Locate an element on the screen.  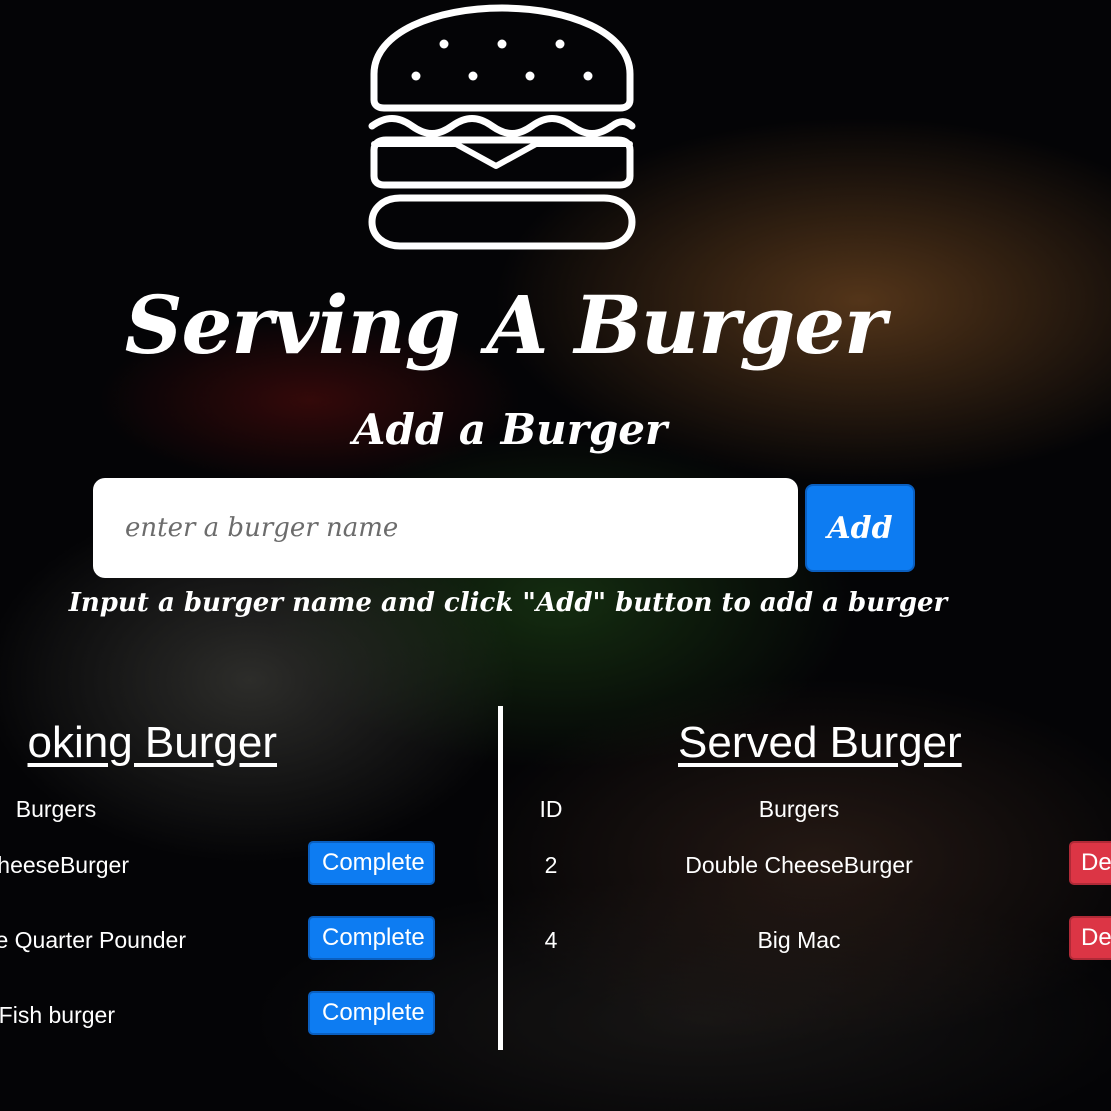
served-id-column-header: ID is located at coordinates (551, 809).